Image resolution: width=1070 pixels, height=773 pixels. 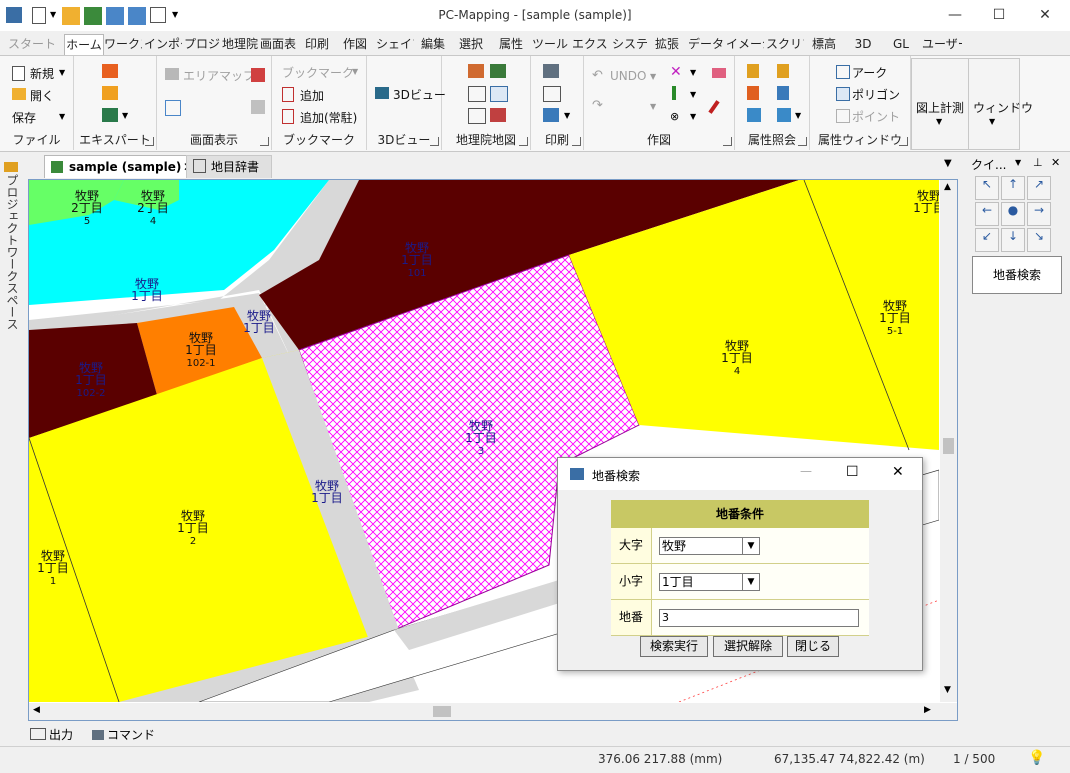 I want to click on new-dropdown-icon: ▼, so click(x=62, y=72).